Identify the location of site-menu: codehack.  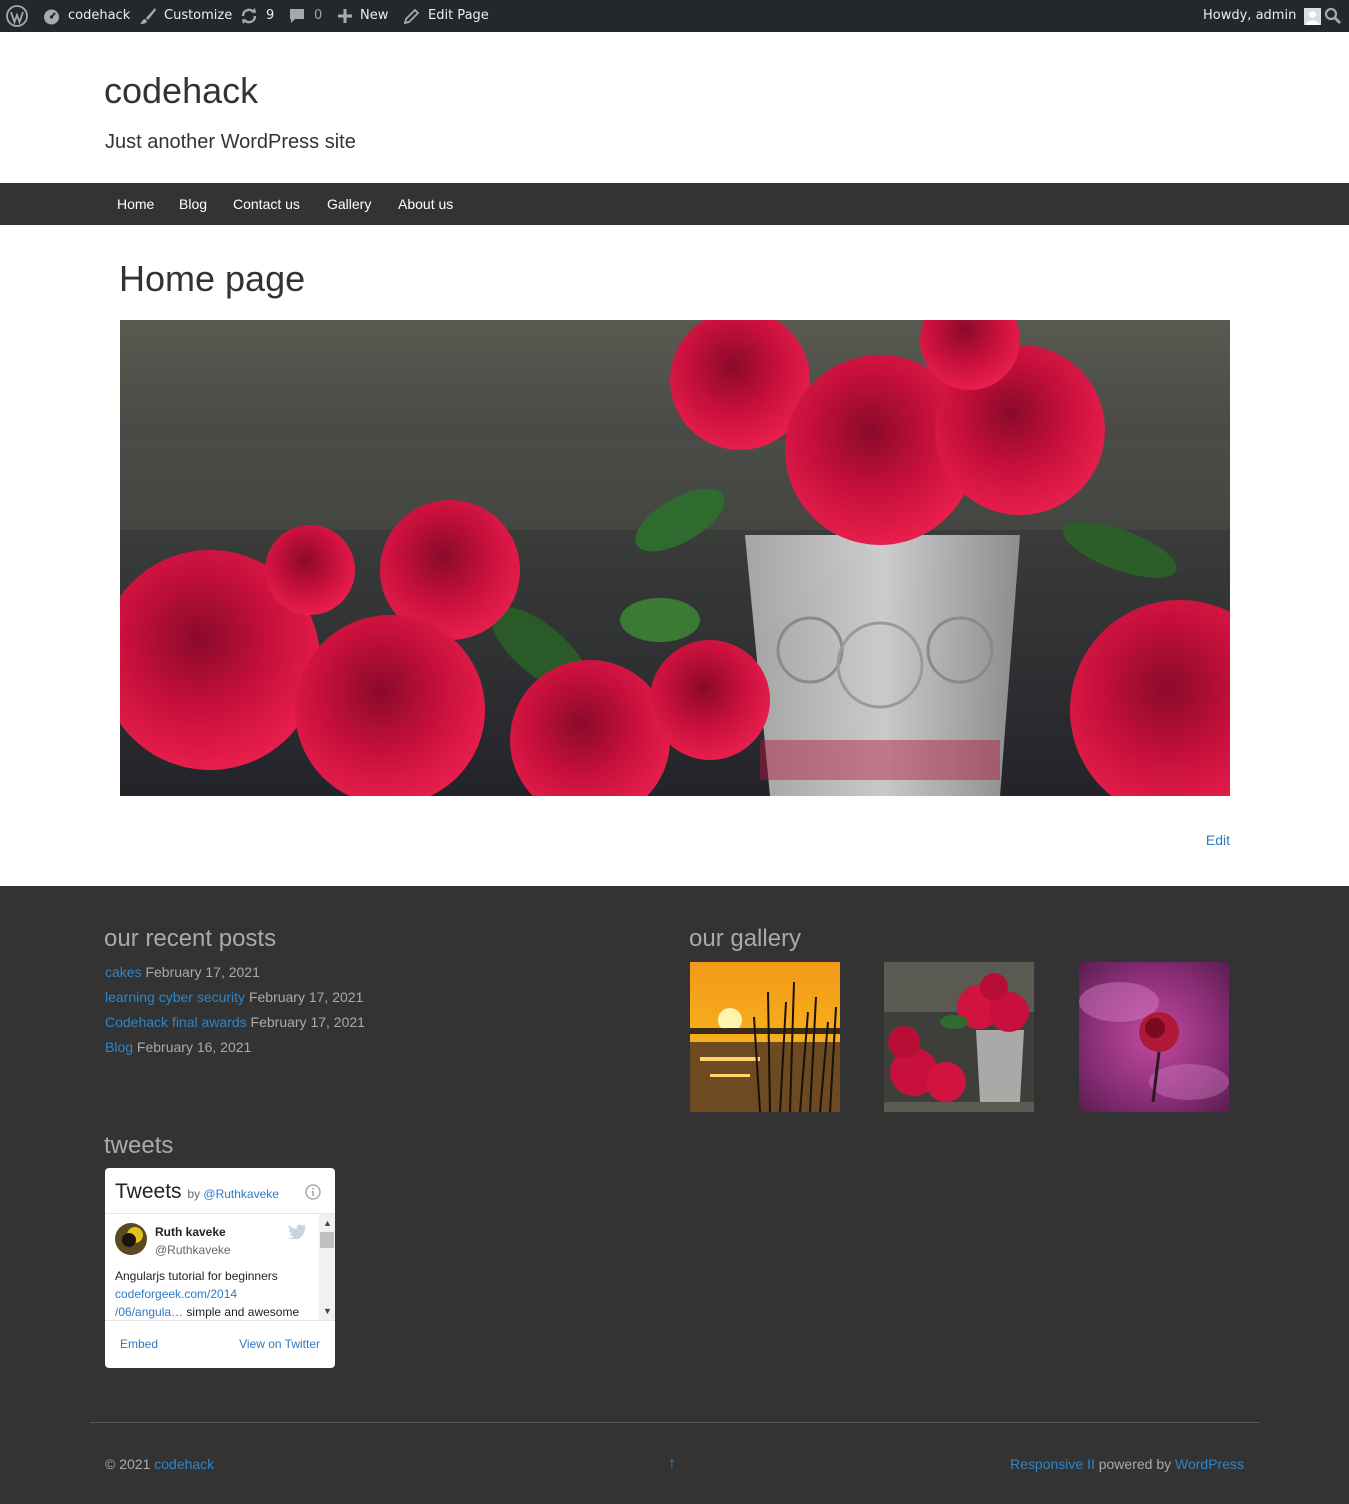
(86, 16).